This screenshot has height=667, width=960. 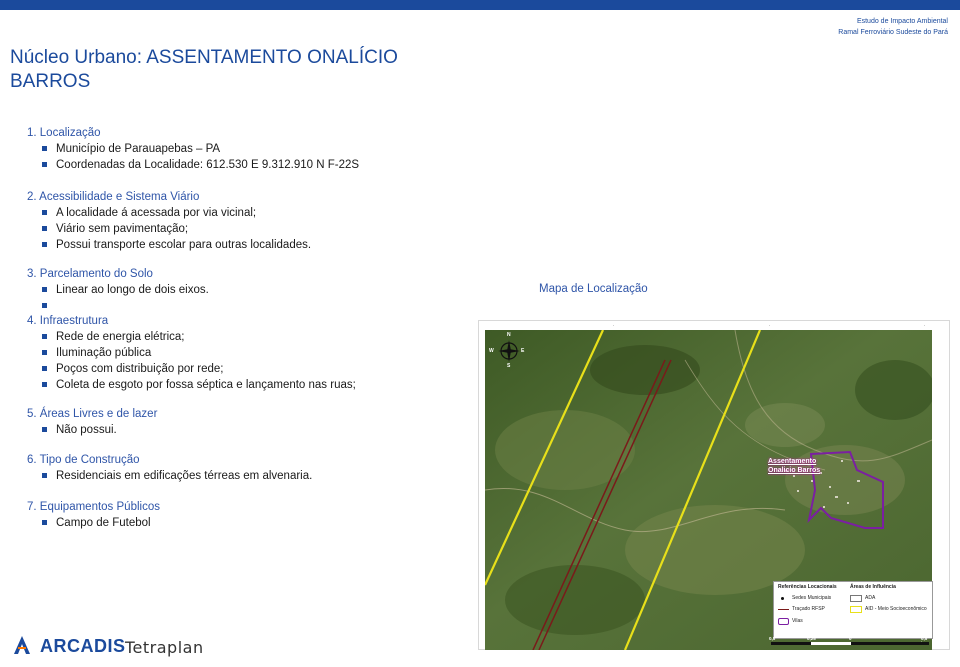 What do you see at coordinates (523, 351) in the screenshot?
I see `compass-e: E` at bounding box center [523, 351].